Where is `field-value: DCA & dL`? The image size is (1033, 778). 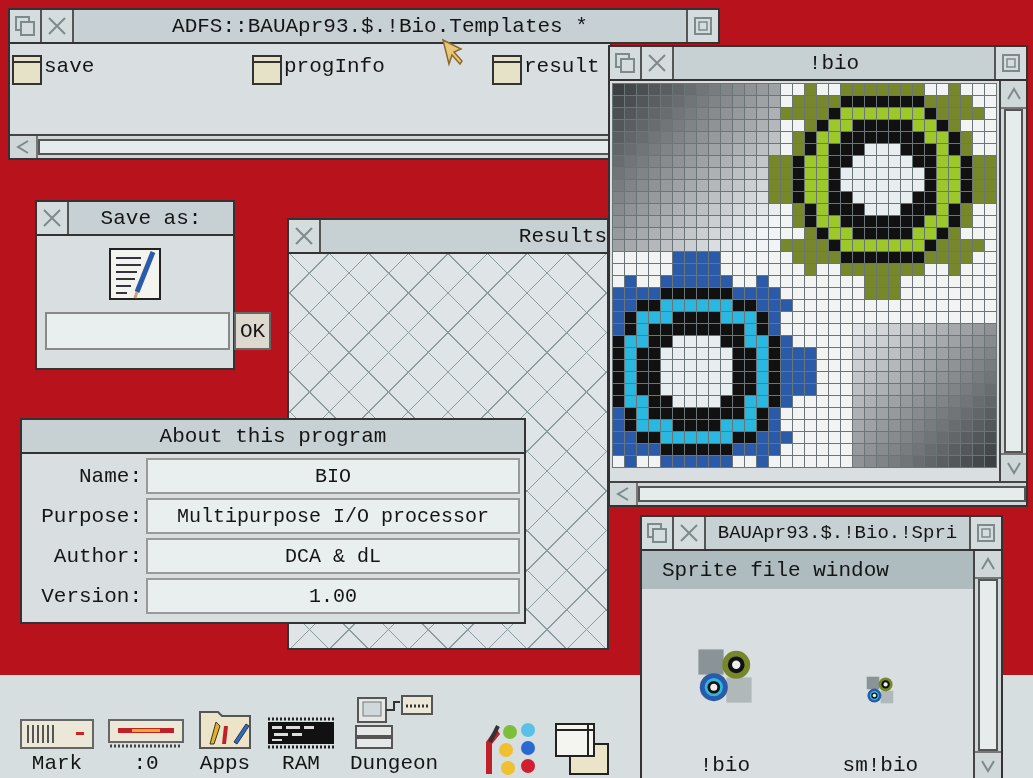 field-value: DCA & dL is located at coordinates (333, 556).